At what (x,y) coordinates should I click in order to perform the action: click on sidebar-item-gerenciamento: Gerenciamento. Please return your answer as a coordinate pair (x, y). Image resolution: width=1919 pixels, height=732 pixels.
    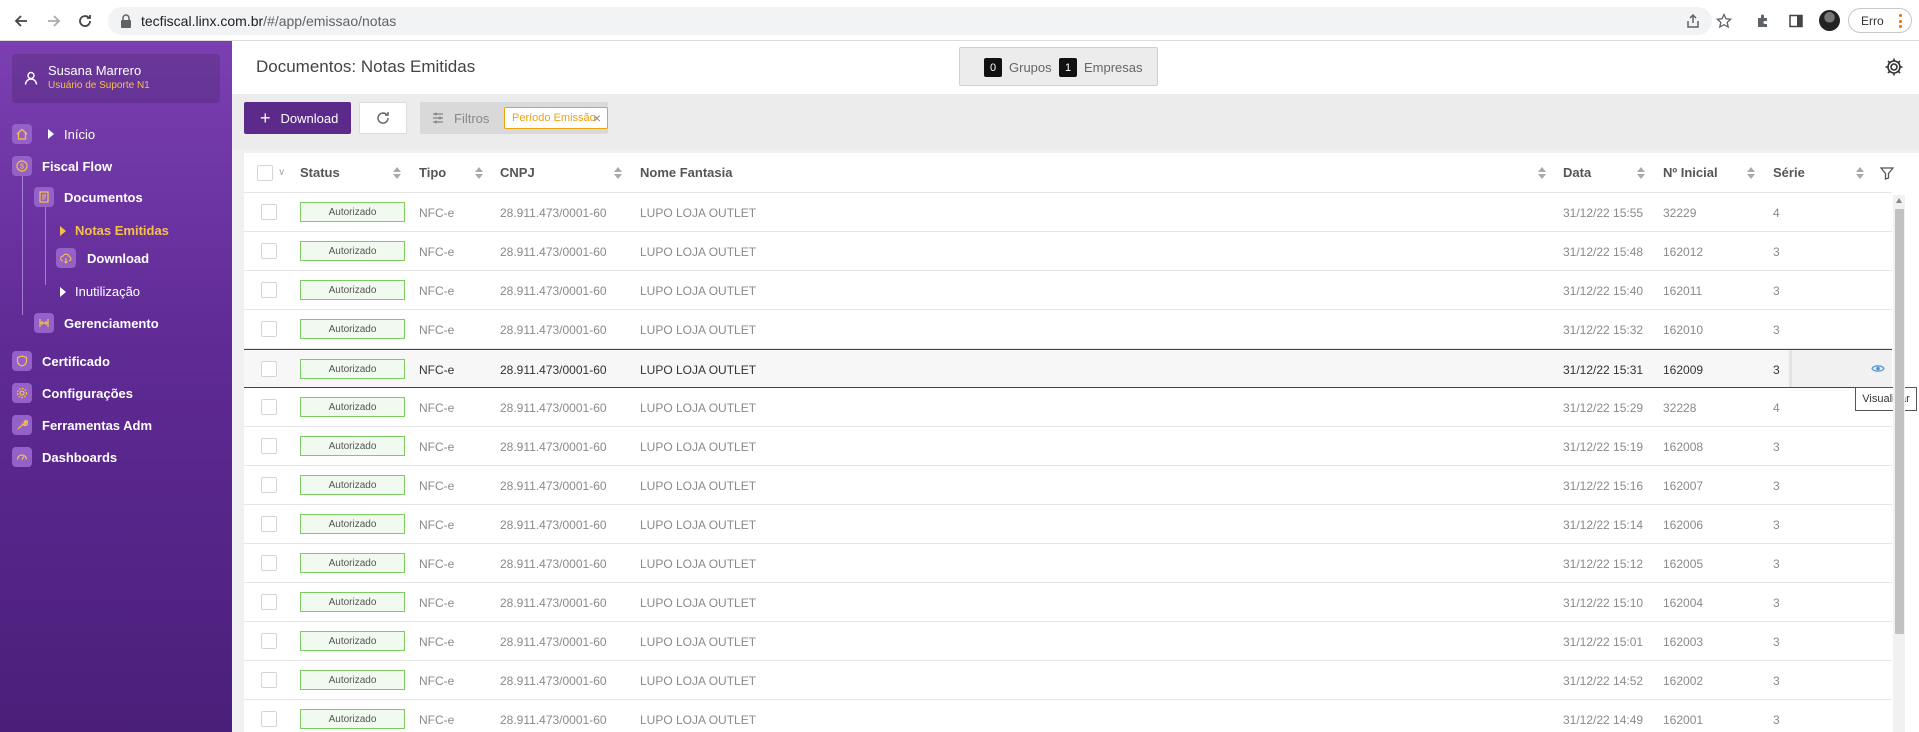
    Looking at the image, I should click on (96, 323).